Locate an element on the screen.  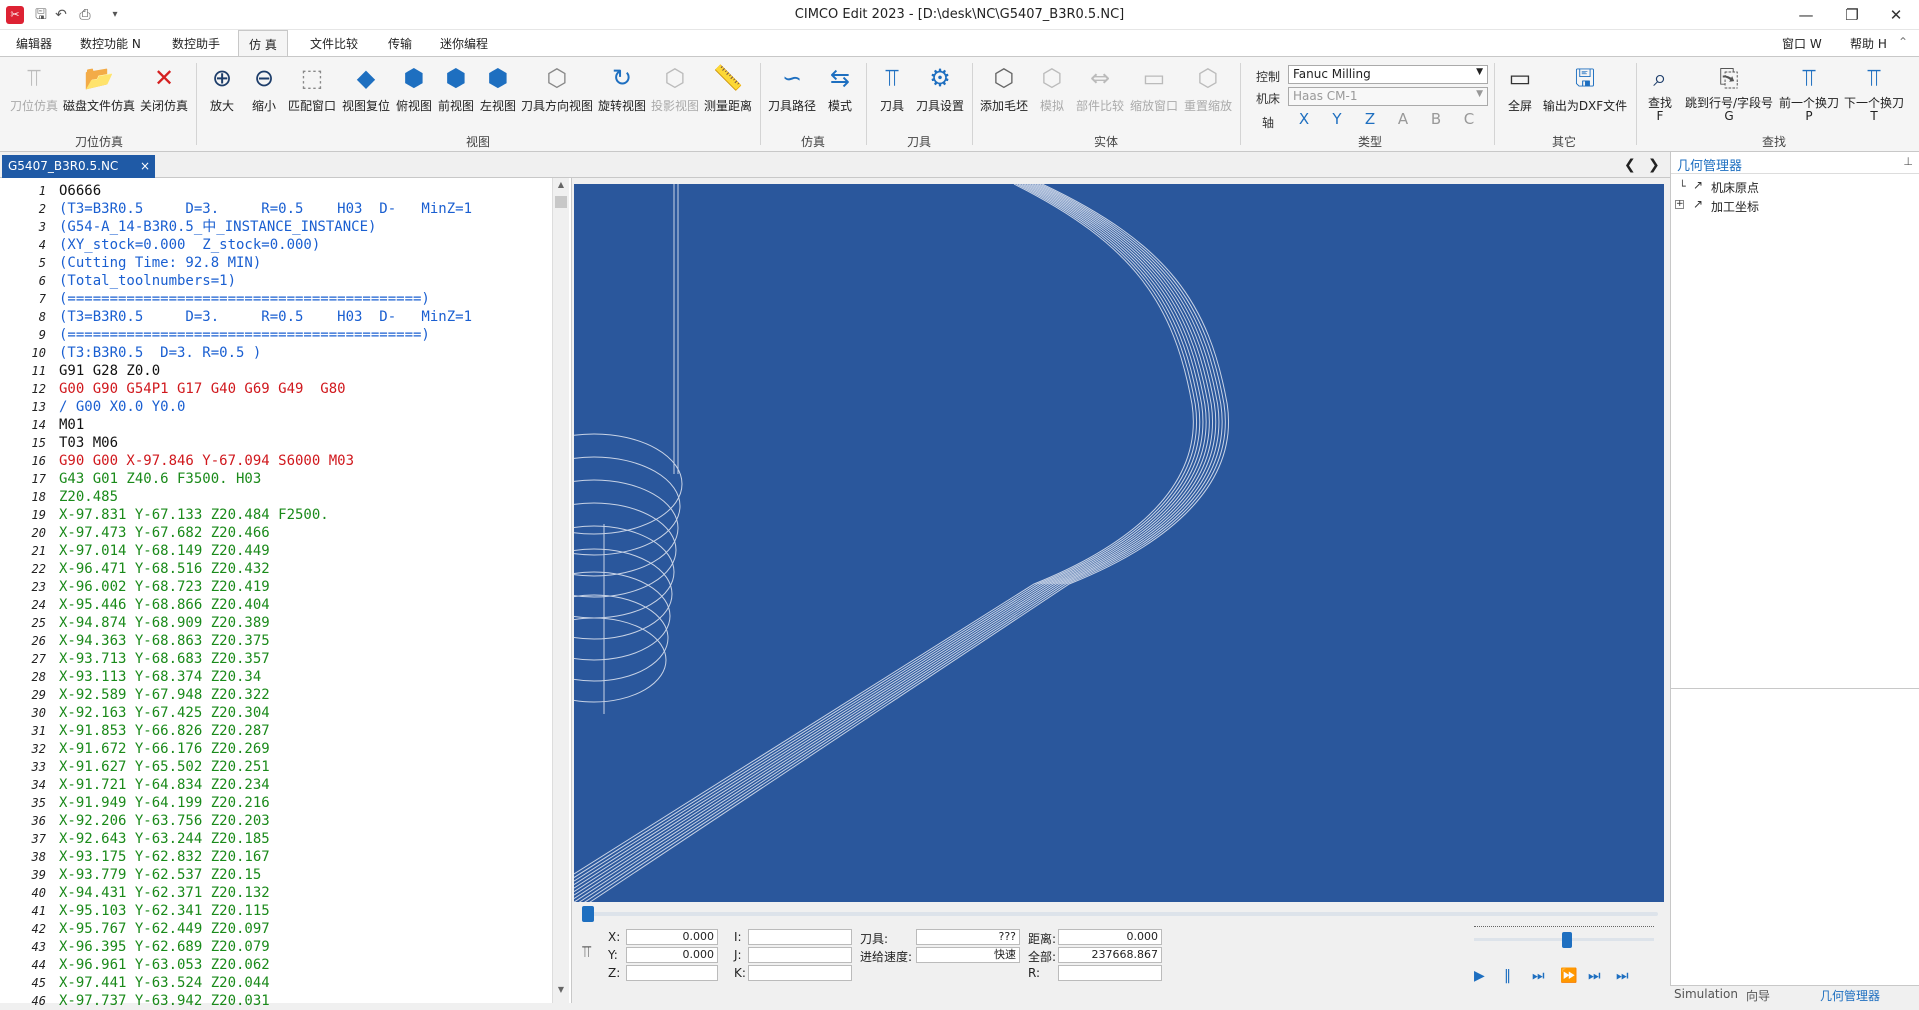
code-line: X-93.713 Y-68.683 Z20.357 is located at coordinates (164, 659).